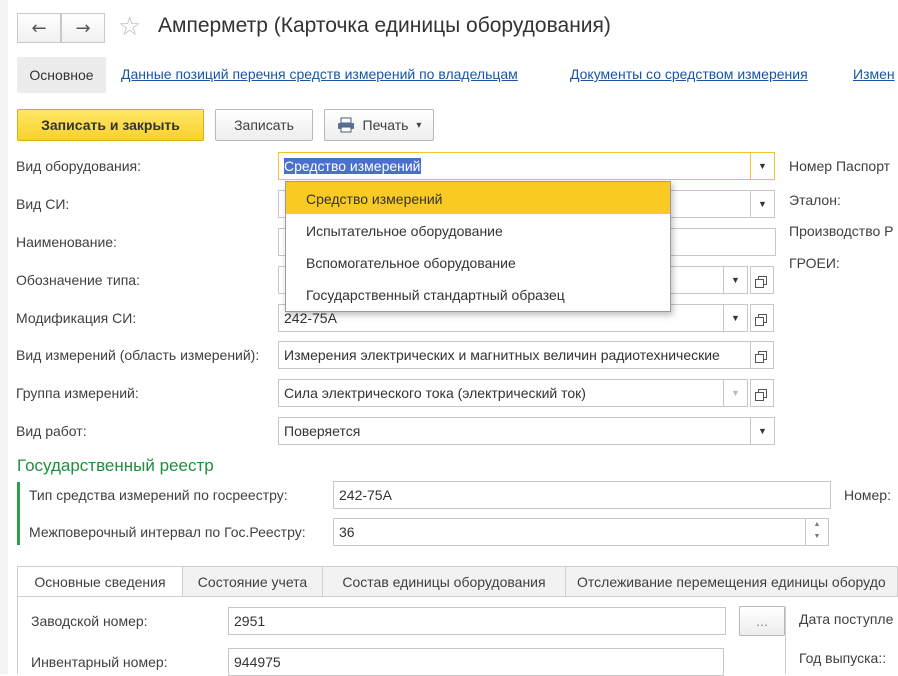 The height and width of the screenshot is (676, 898). Describe the element at coordinates (514, 166) in the screenshot. I see `equipment-type-field: Средство измерений` at that location.